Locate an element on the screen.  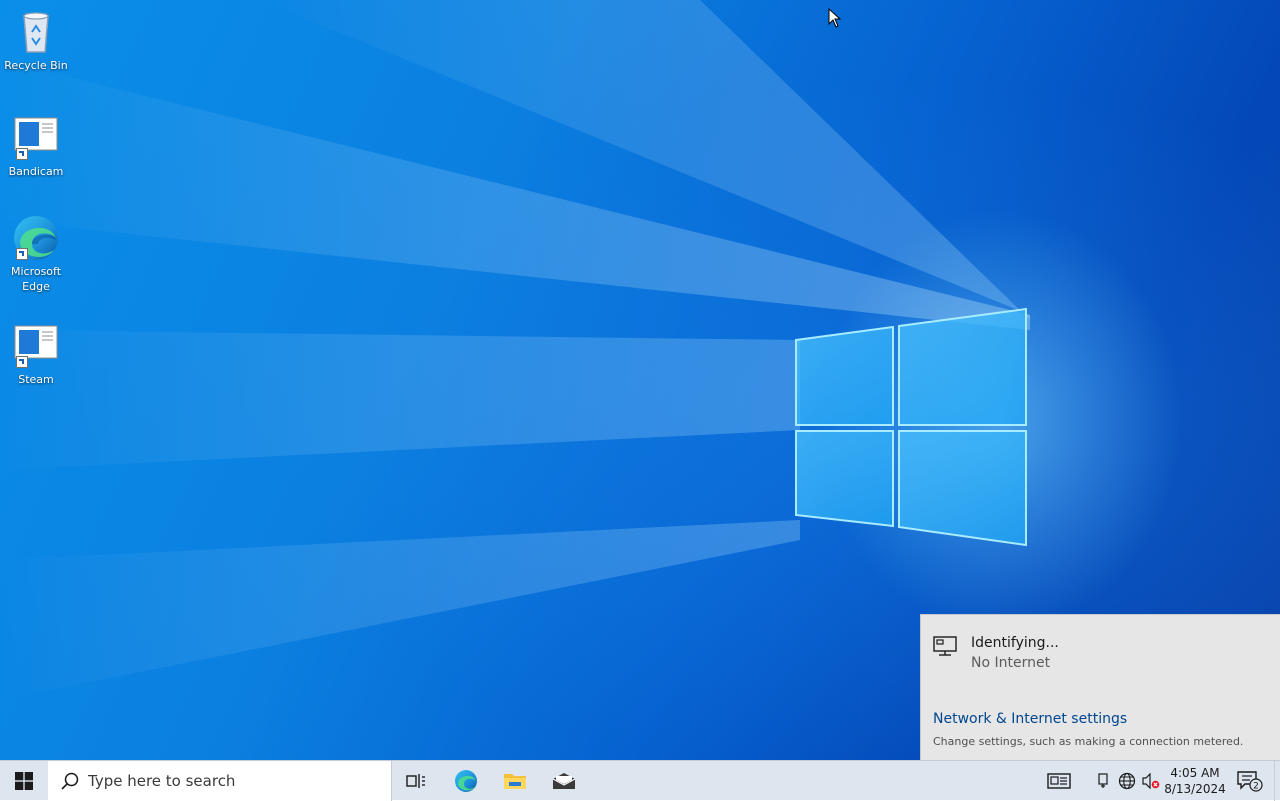
mail-taskbar-button is located at coordinates (564, 781).